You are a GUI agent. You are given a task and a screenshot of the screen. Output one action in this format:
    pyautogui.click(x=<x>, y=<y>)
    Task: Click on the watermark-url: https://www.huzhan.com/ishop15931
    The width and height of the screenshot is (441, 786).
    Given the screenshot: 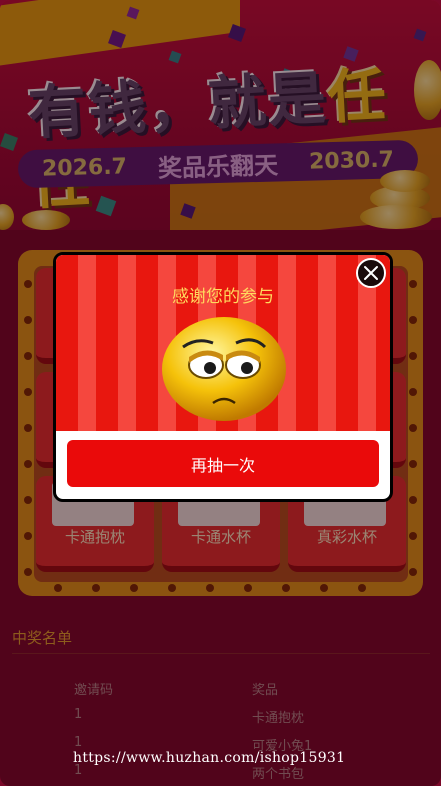 What is the action you would take?
    pyautogui.click(x=209, y=758)
    